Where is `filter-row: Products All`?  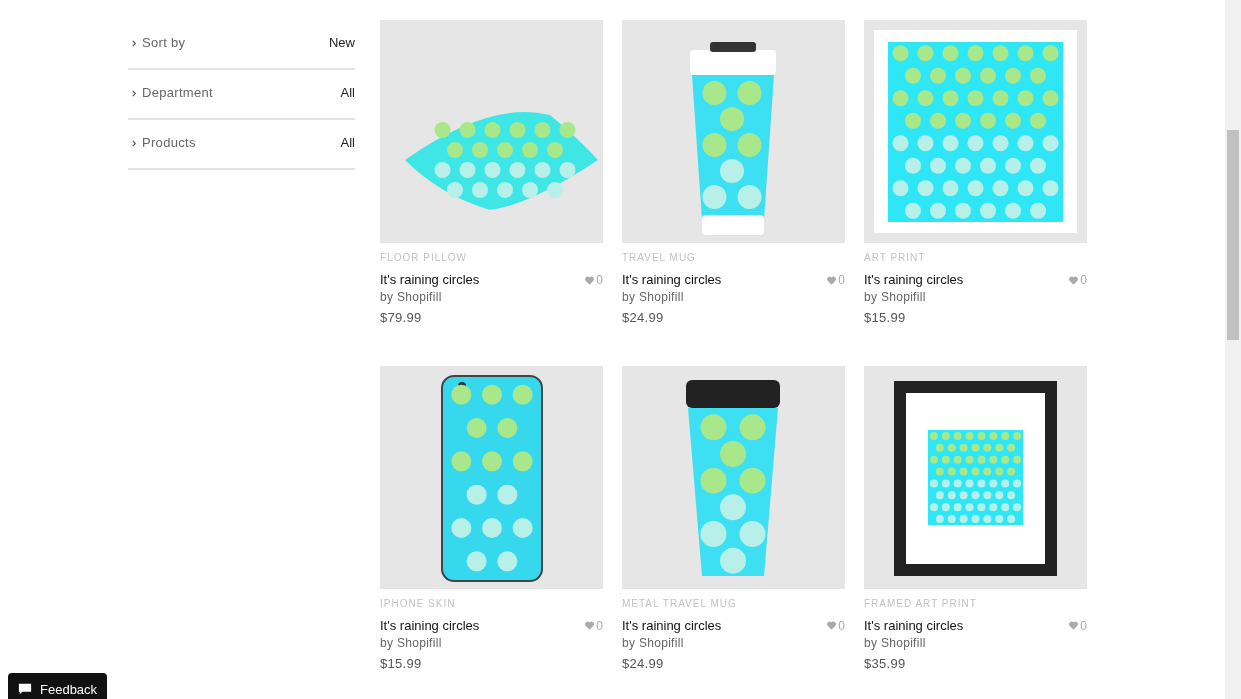
filter-row: Products All is located at coordinates (241, 145).